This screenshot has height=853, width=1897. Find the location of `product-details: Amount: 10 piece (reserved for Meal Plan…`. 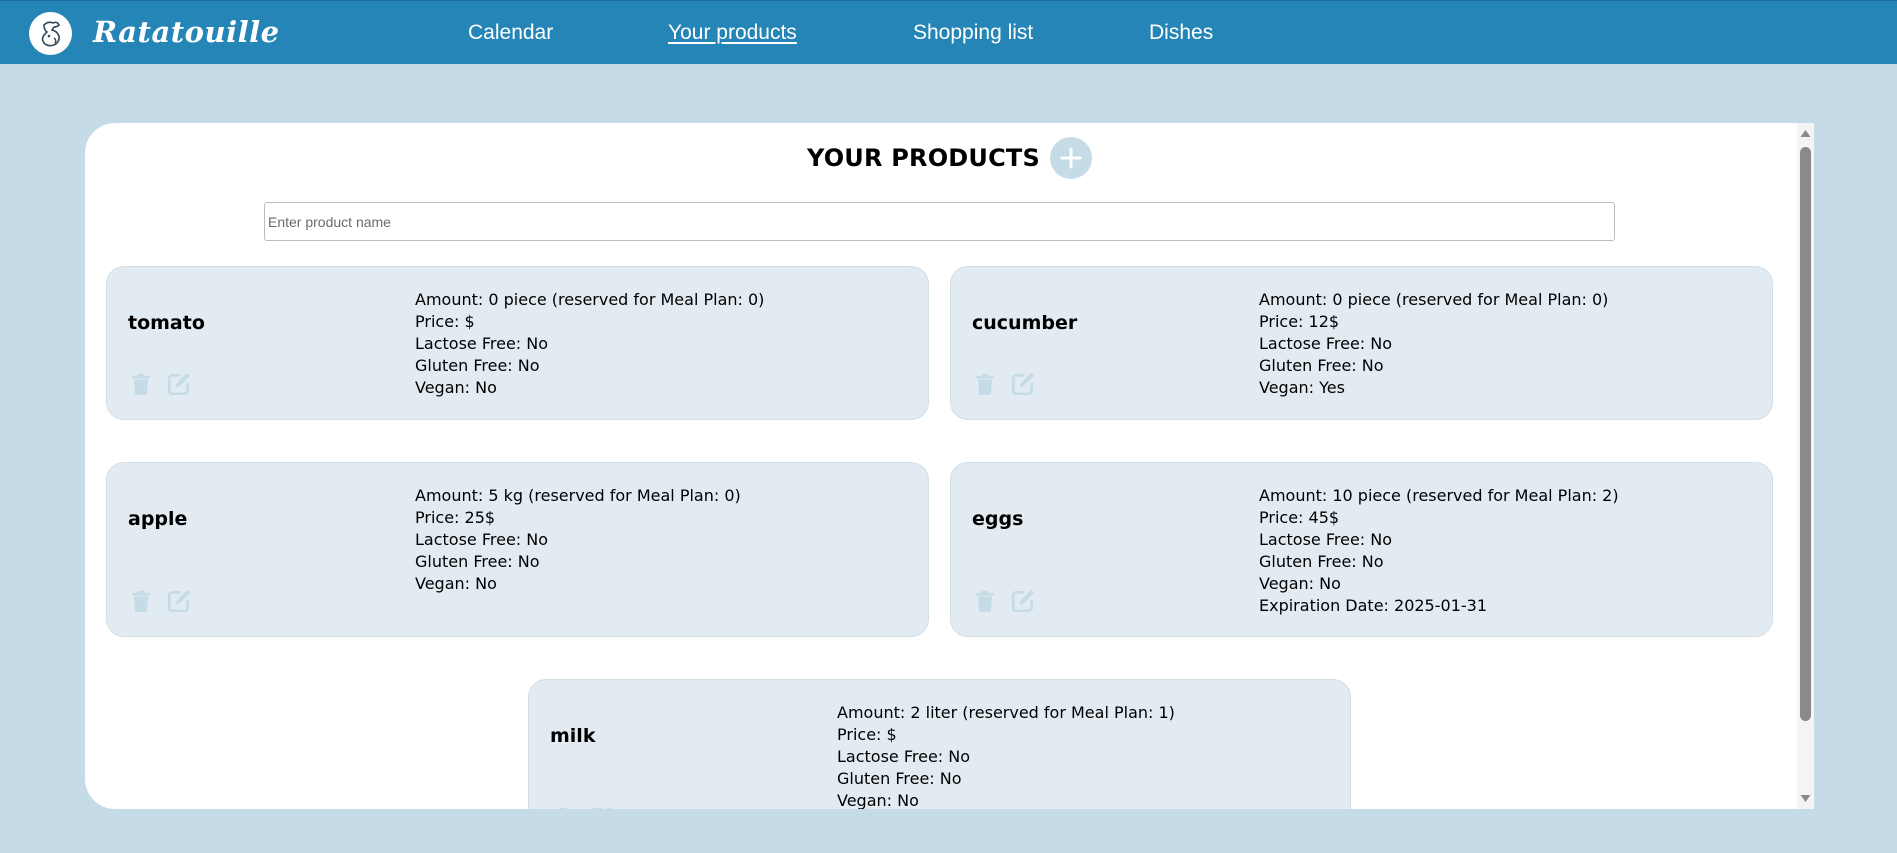

product-details: Amount: 10 piece (reserved for Meal Plan… is located at coordinates (1439, 551).